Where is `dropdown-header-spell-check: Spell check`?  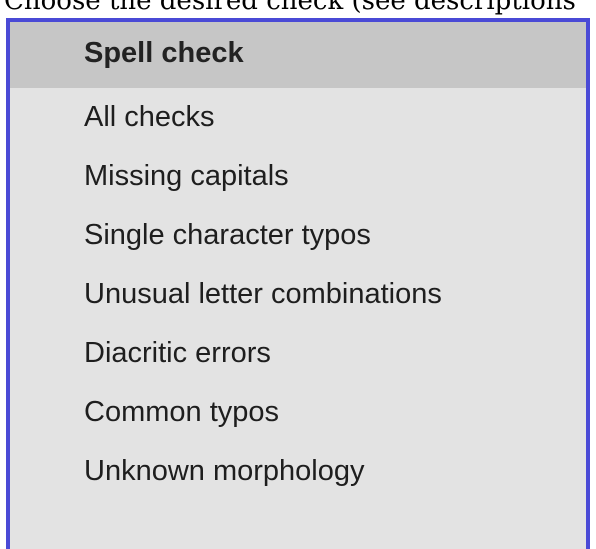
dropdown-header-spell-check: Spell check is located at coordinates (298, 55).